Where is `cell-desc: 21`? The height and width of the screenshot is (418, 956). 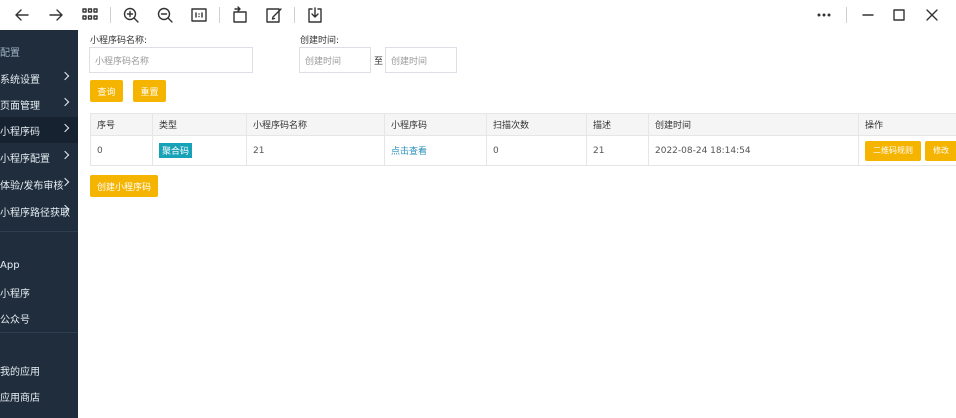
cell-desc: 21 is located at coordinates (617, 150).